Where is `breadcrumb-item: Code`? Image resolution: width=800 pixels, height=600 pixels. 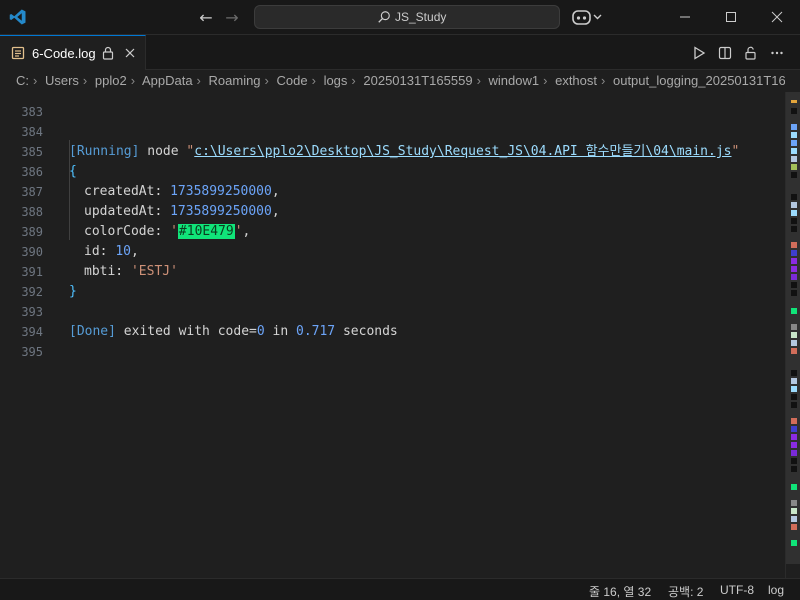 breadcrumb-item: Code is located at coordinates (292, 80).